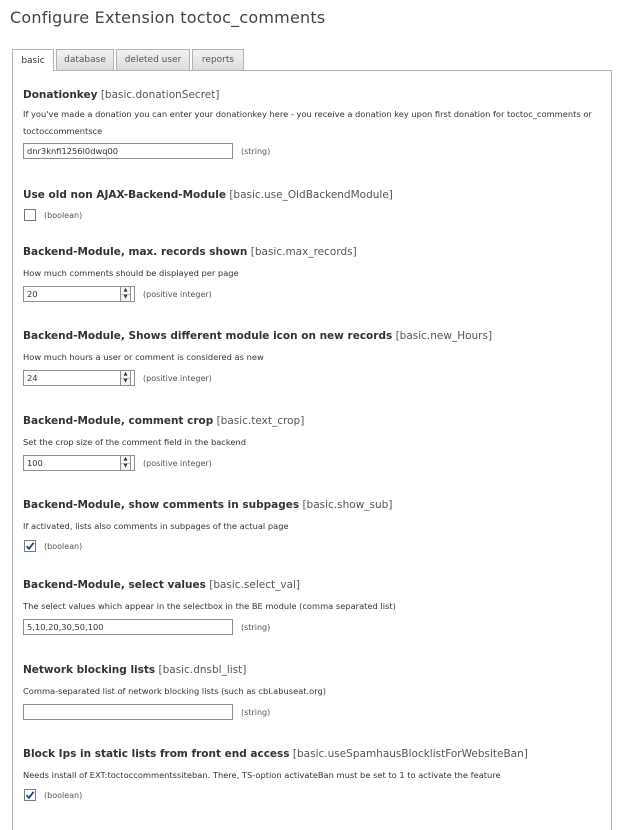  What do you see at coordinates (303, 252) in the screenshot?
I see `field-key: [basic.max_records]` at bounding box center [303, 252].